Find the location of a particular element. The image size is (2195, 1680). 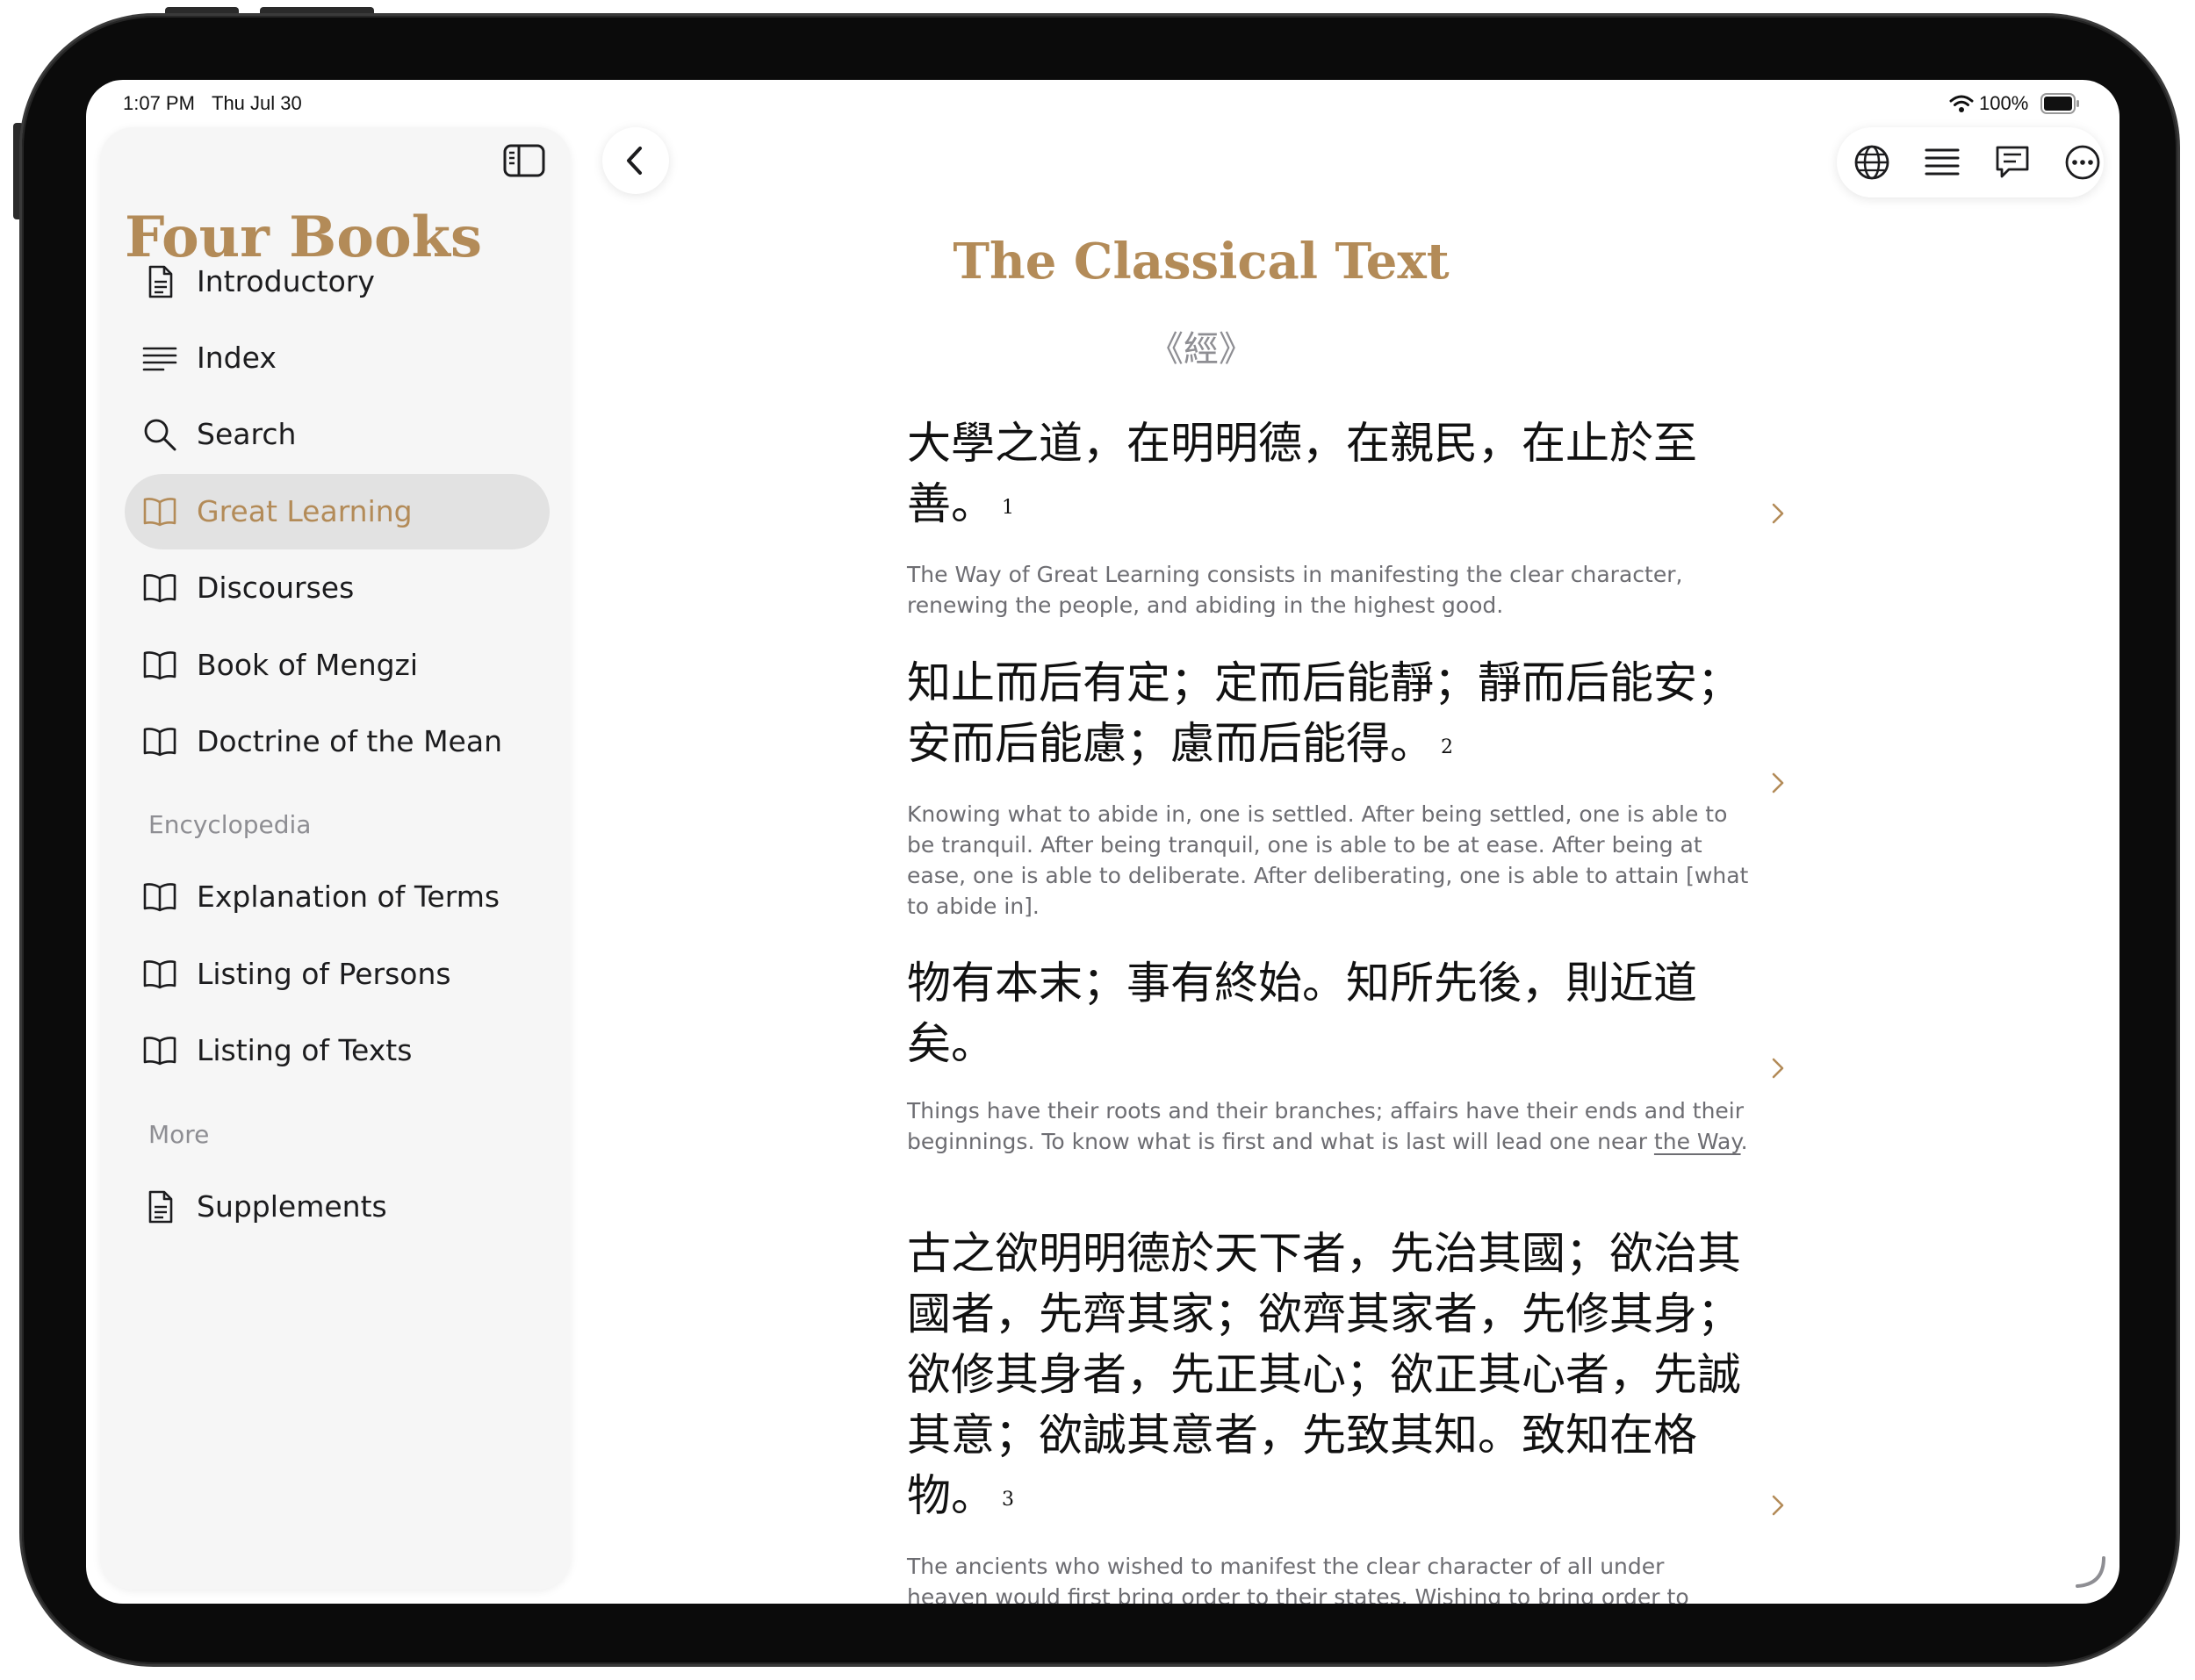

sidebar-item-listing-of-texts: Listing of Texts is located at coordinates (337, 1050).